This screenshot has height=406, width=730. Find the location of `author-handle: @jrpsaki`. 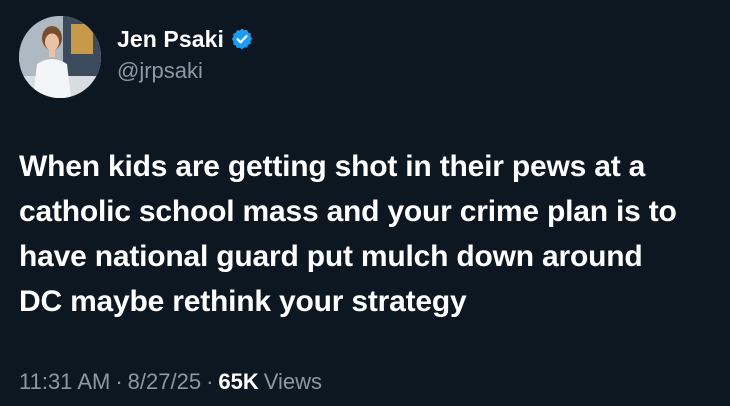

author-handle: @jrpsaki is located at coordinates (160, 71).